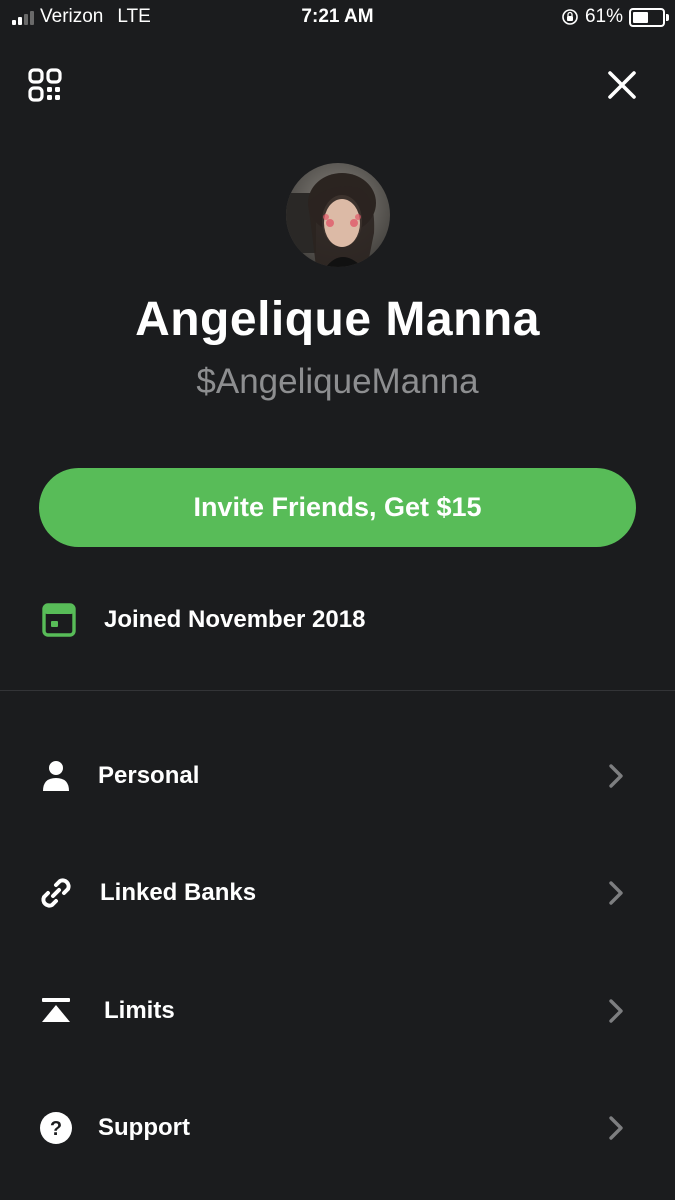 The height and width of the screenshot is (1200, 675). I want to click on menu-label: Personal, so click(149, 775).